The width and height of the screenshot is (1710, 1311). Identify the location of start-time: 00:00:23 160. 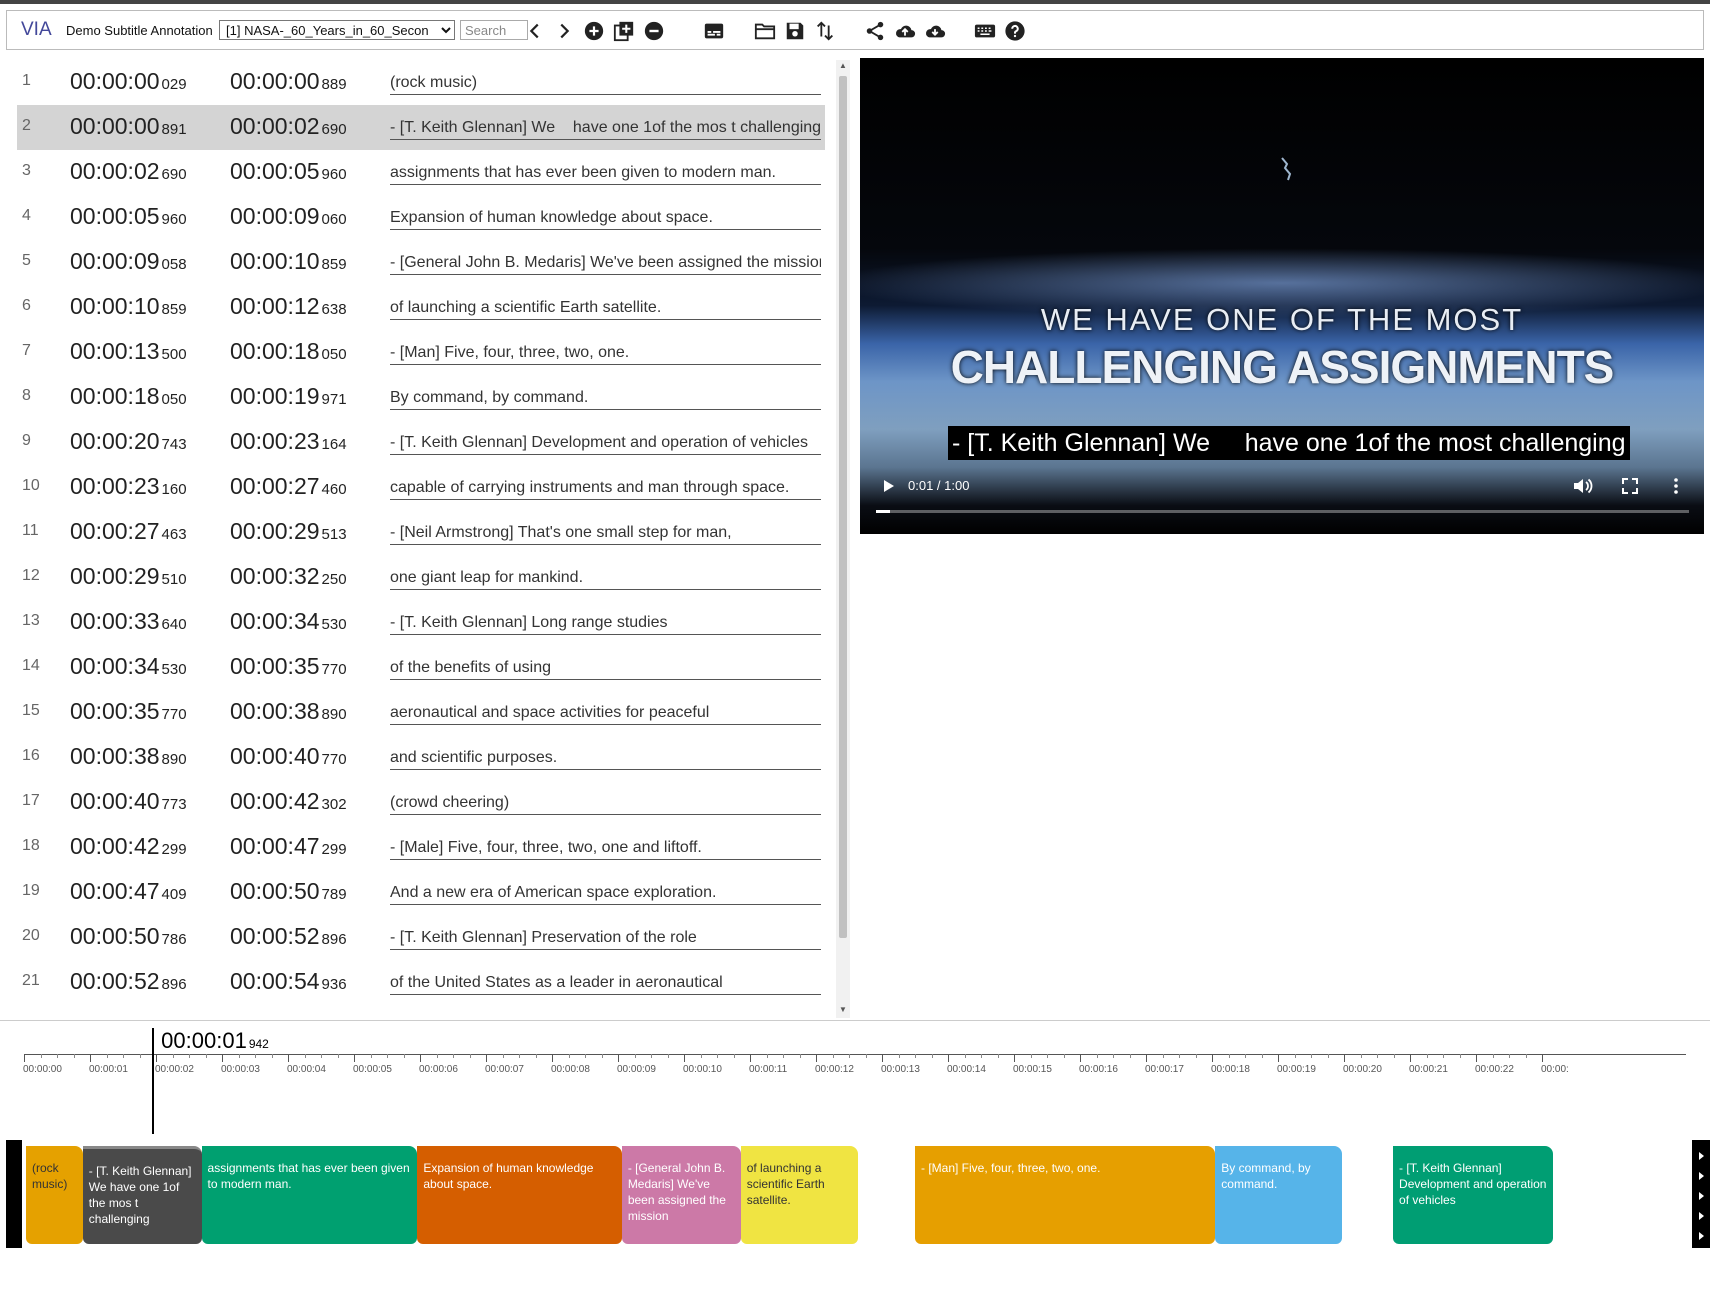
(128, 486).